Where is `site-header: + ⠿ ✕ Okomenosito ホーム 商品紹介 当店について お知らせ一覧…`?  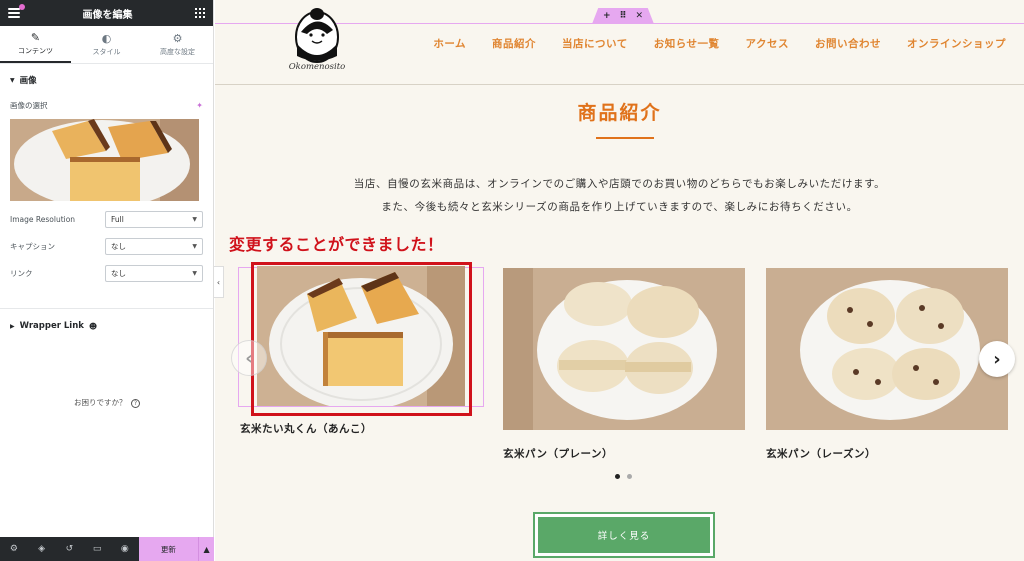 site-header: + ⠿ ✕ Okomenosito ホーム 商品紹介 当店について お知らせ一覧… is located at coordinates (619, 42).